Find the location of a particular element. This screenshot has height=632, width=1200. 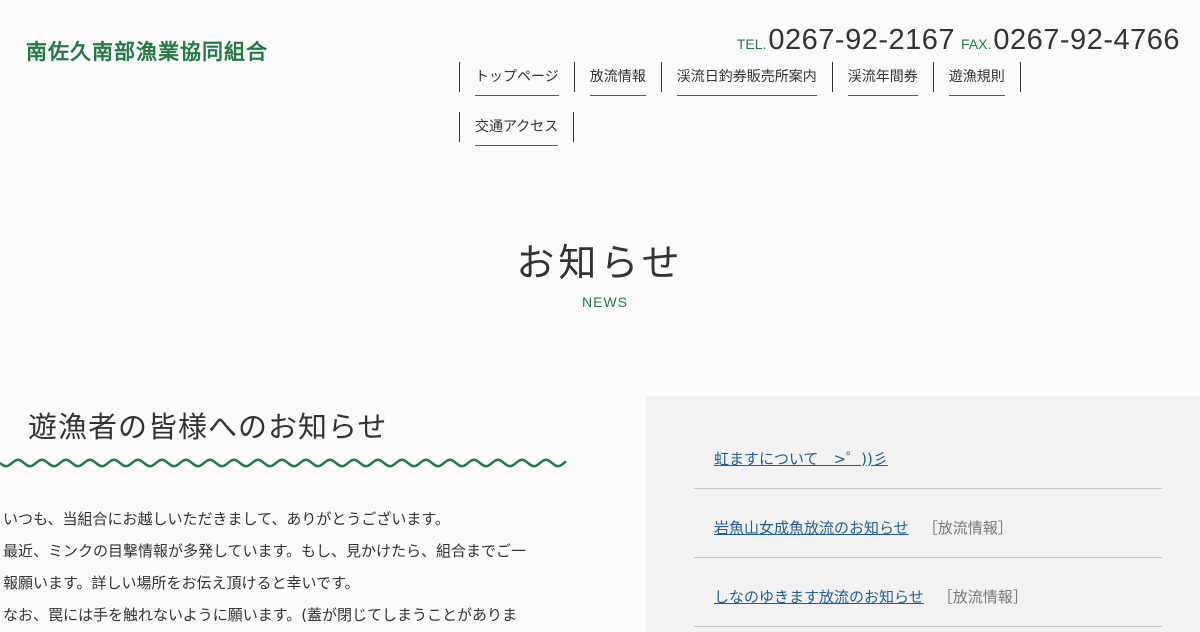

sidebar-news-item: 虹ますについて >゜))彡 is located at coordinates (928, 454).